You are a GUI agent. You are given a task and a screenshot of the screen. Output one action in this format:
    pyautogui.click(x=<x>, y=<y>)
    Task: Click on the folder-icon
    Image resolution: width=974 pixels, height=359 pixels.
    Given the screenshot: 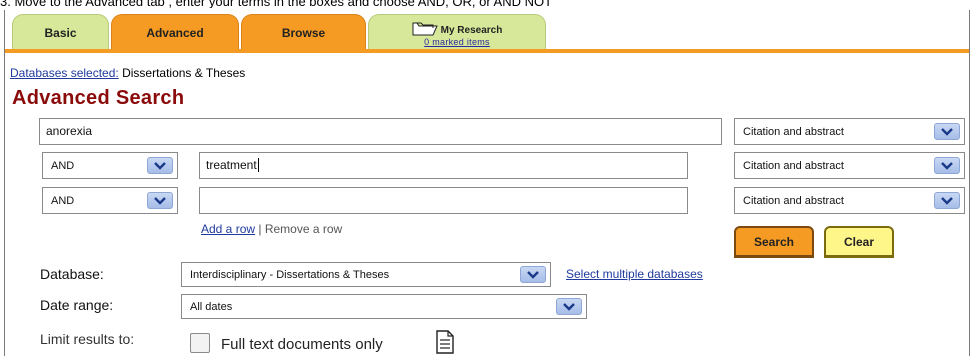 What is the action you would take?
    pyautogui.click(x=425, y=29)
    